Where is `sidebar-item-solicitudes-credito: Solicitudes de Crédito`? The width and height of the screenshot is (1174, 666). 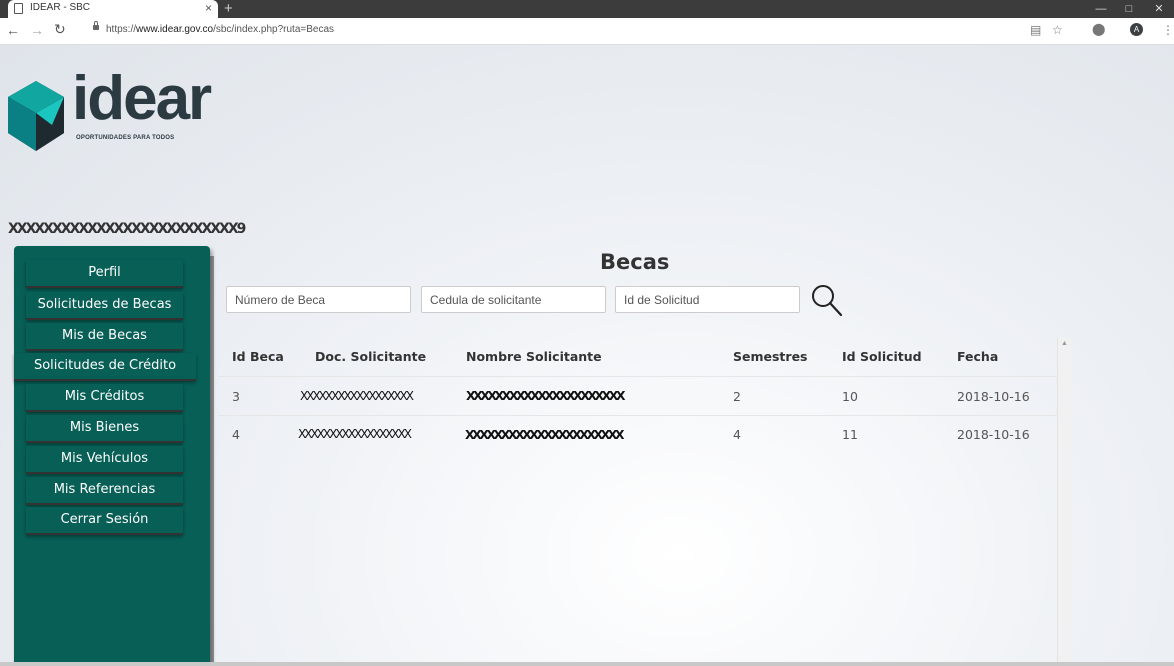
sidebar-item-solicitudes-credito: Solicitudes de Crédito is located at coordinates (105, 367).